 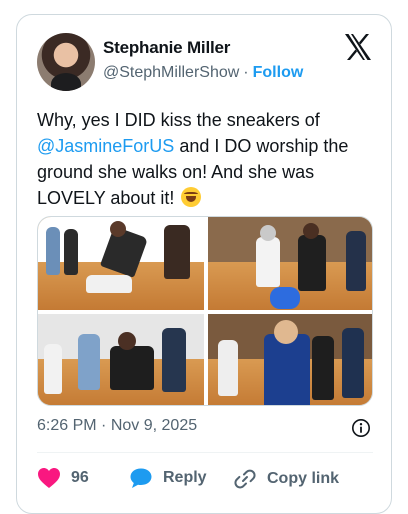 I want to click on author-name: Stephanie Miller, so click(x=166, y=48).